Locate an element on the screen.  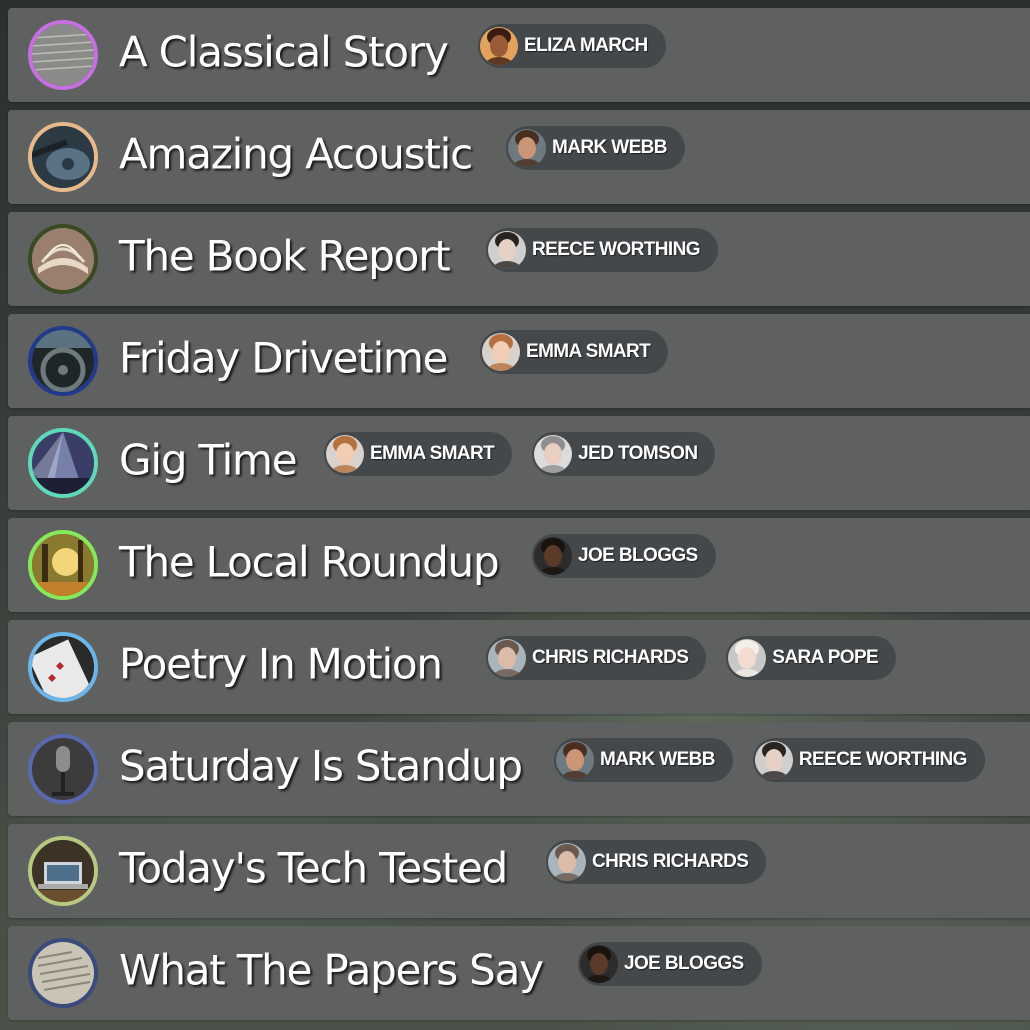
host-list: REECE WORTHING is located at coordinates (602, 250).